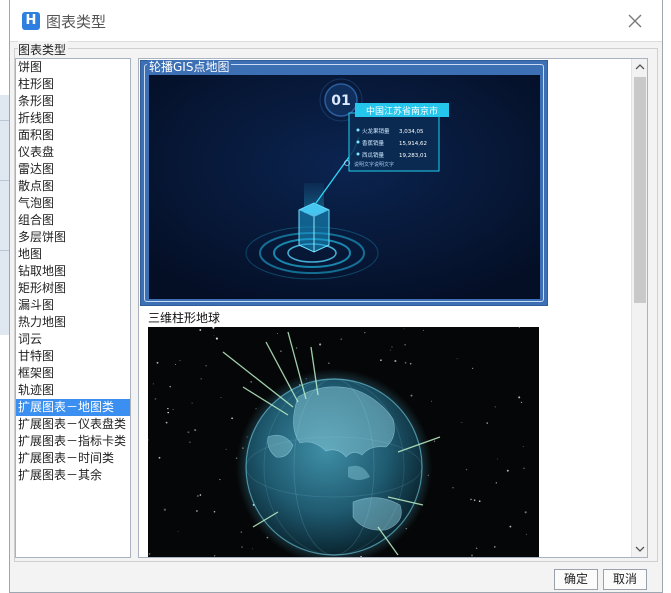  I want to click on chart-type-item: 条形图, so click(73, 101).